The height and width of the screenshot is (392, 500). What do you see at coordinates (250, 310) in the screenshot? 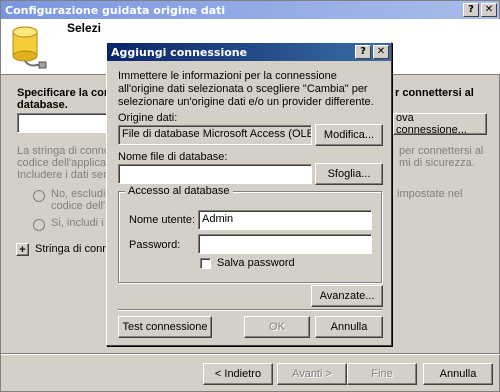
I see `dialog-separator` at bounding box center [250, 310].